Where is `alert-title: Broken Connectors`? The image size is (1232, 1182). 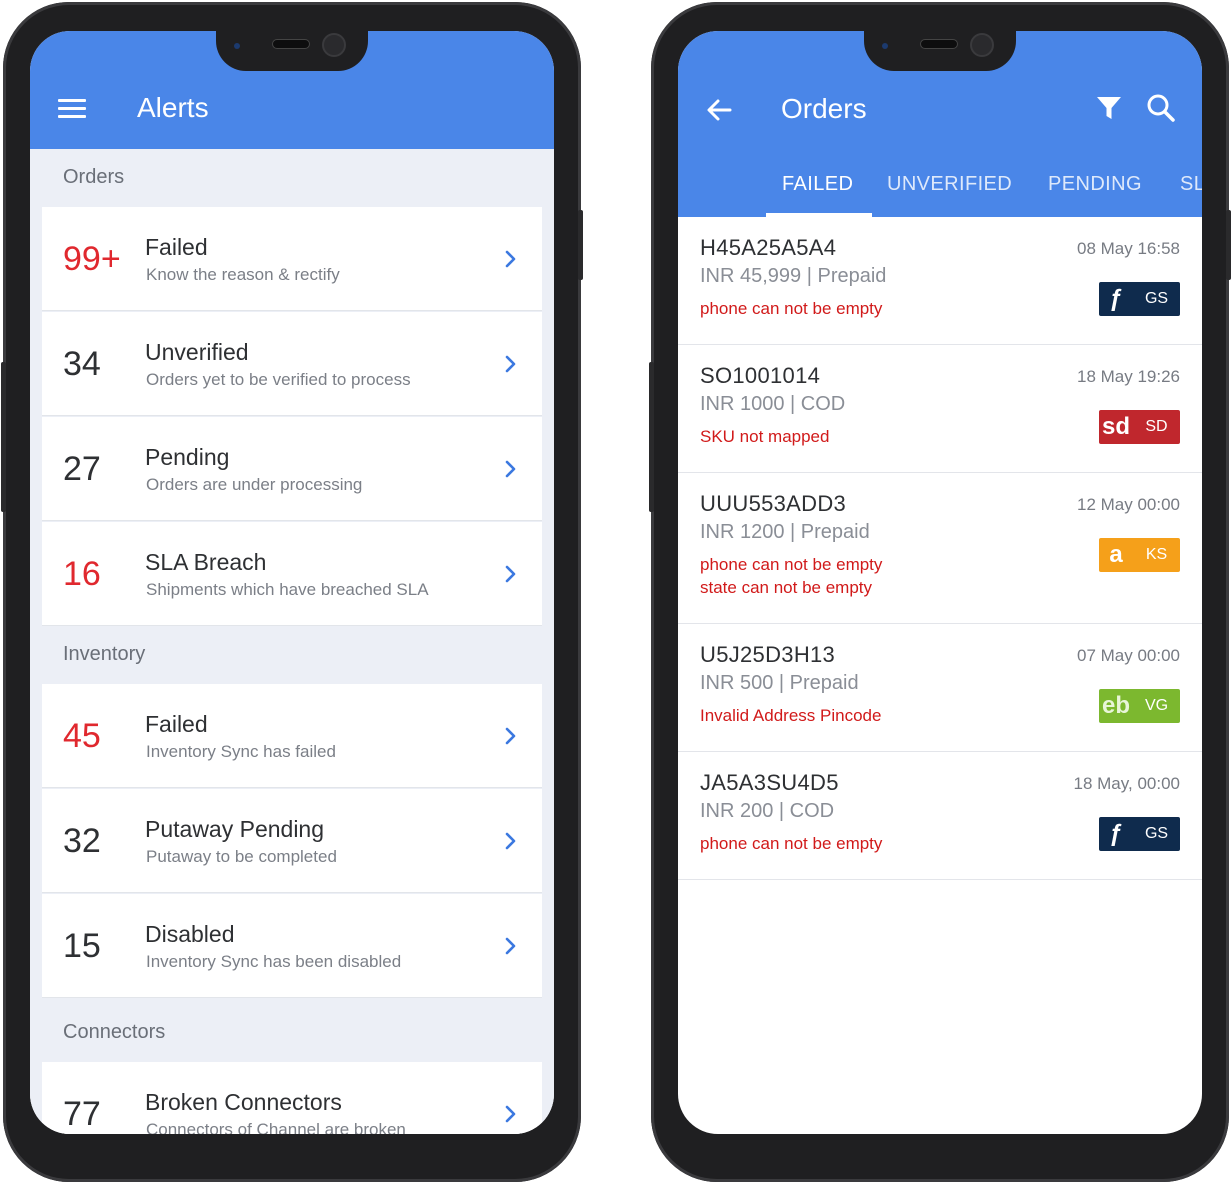 alert-title: Broken Connectors is located at coordinates (243, 1102).